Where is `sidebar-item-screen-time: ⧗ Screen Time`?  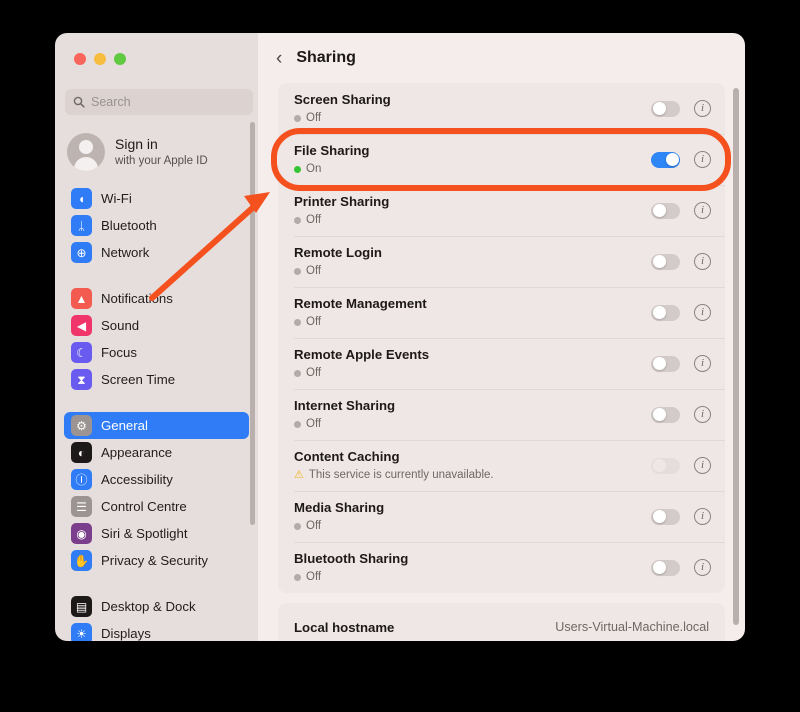
sidebar-item-screen-time: ⧗ Screen Time is located at coordinates (156, 379).